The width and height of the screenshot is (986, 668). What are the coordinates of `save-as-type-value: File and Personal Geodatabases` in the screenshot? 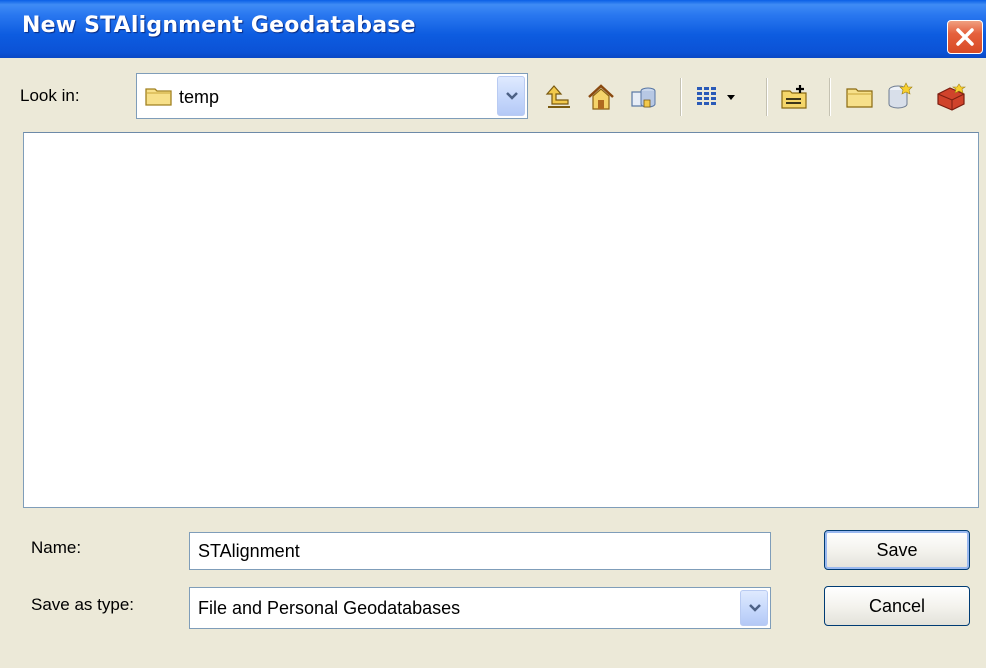 It's located at (329, 608).